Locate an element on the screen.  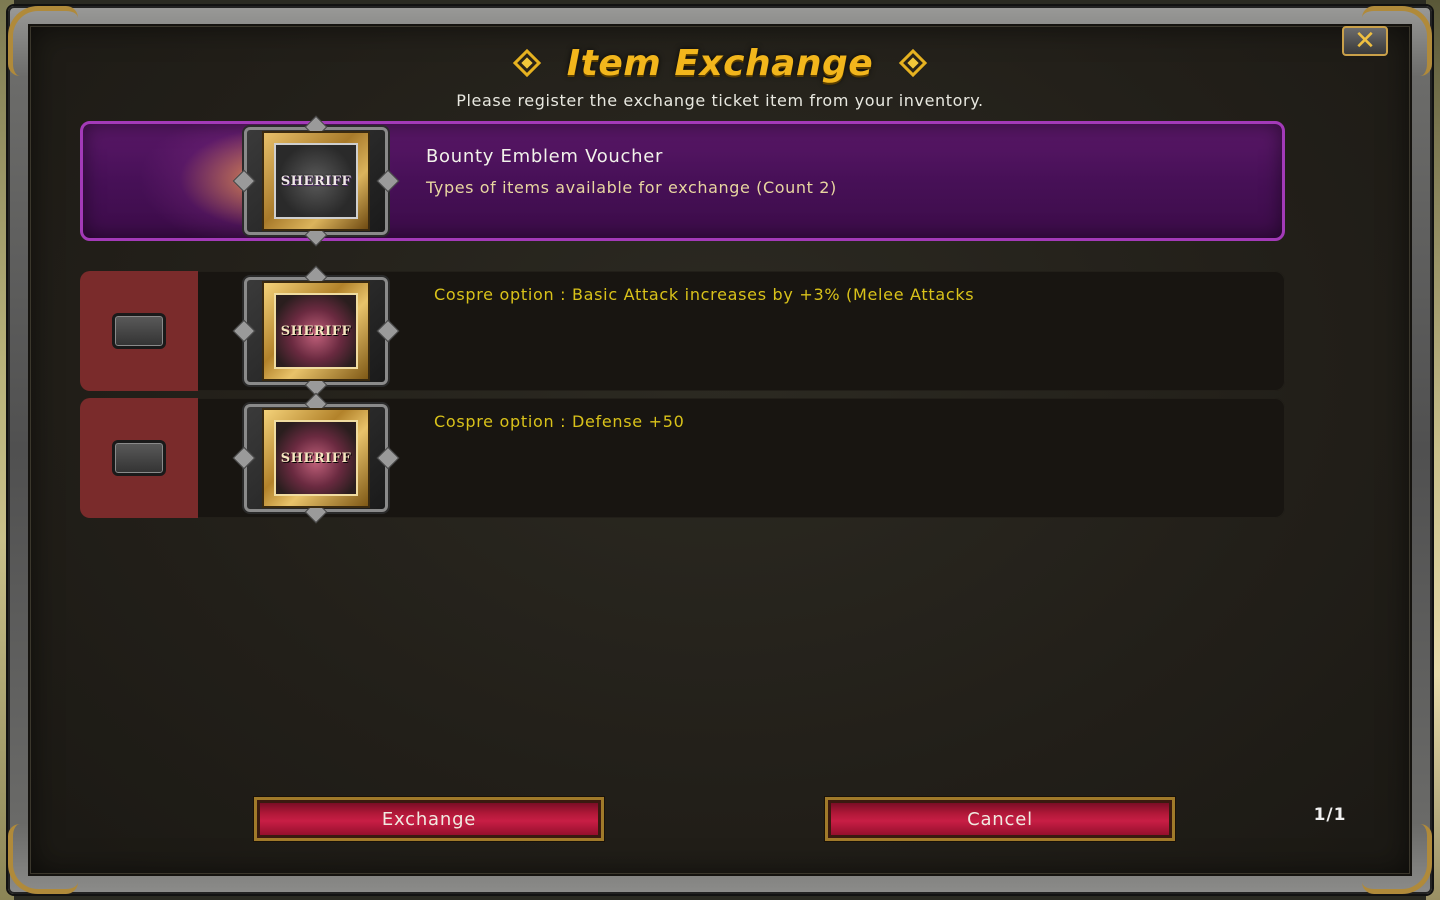
title-bar: Item Exchange is located at coordinates (720, 63).